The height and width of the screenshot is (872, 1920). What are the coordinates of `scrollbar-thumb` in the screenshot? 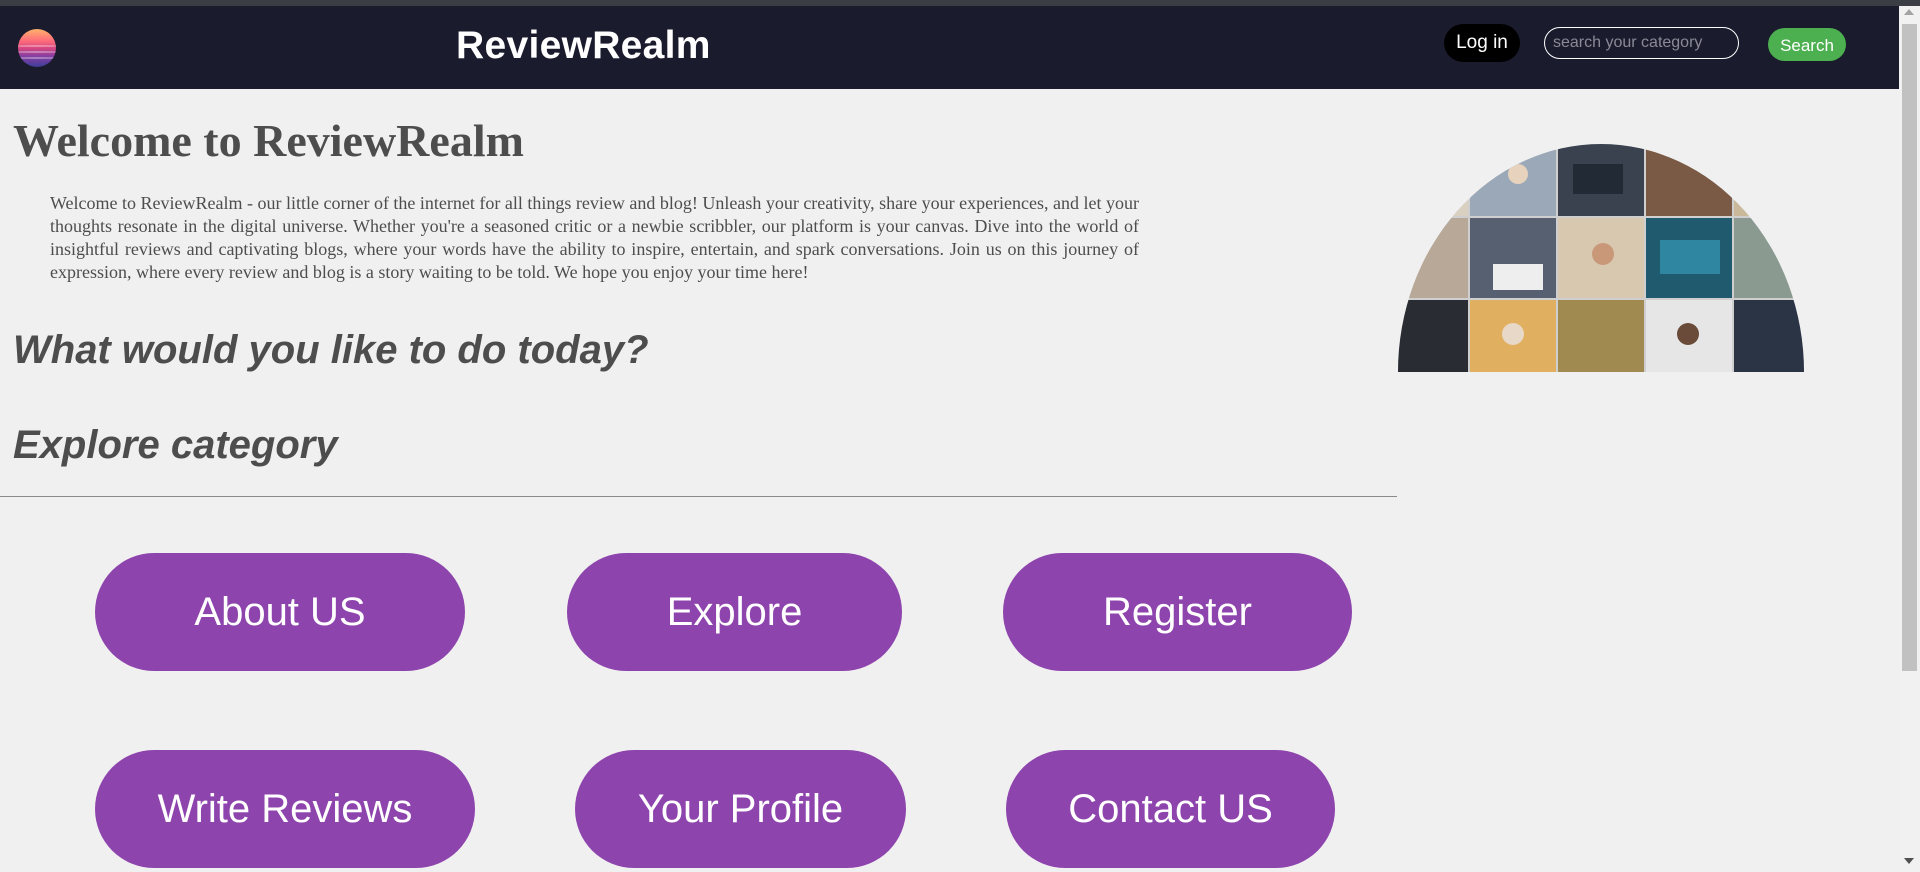 It's located at (1909, 347).